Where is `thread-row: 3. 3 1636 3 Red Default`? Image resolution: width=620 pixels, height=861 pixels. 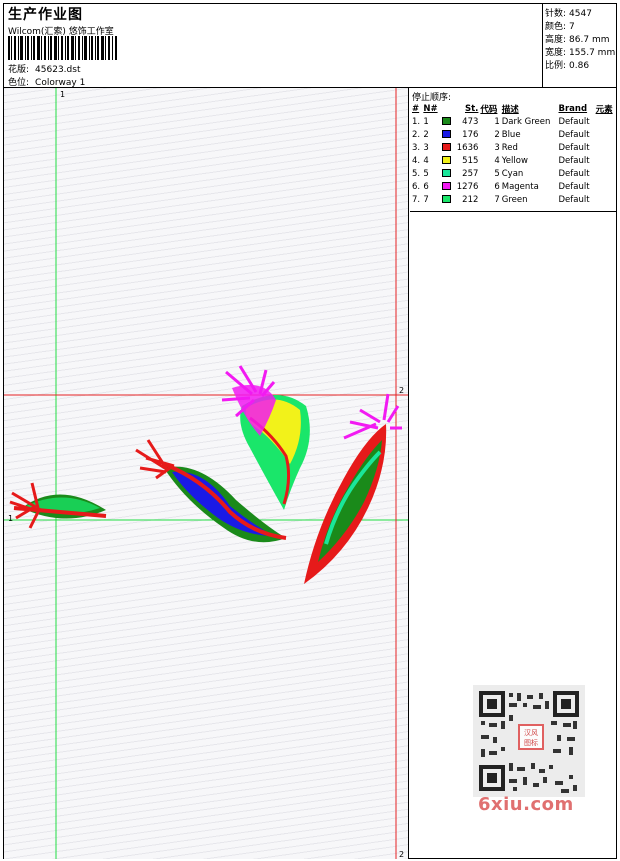 thread-row: 3. 3 1636 3 Red Default is located at coordinates (513, 147).